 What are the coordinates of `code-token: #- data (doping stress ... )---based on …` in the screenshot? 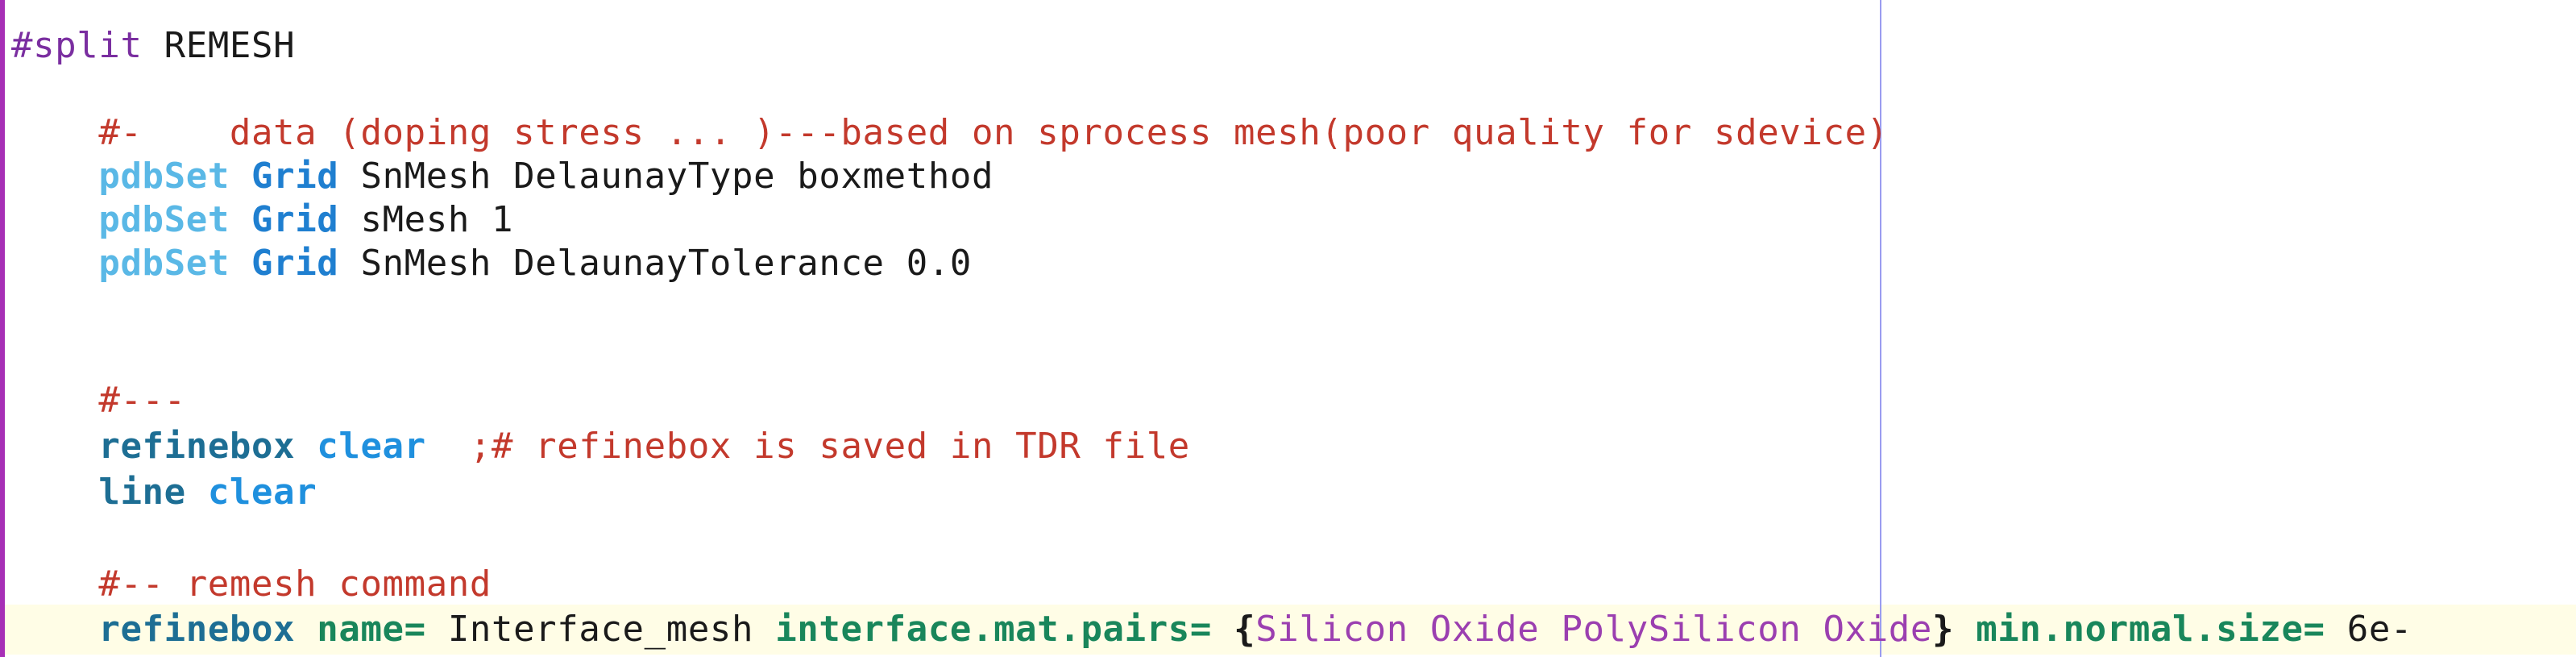 It's located at (950, 132).